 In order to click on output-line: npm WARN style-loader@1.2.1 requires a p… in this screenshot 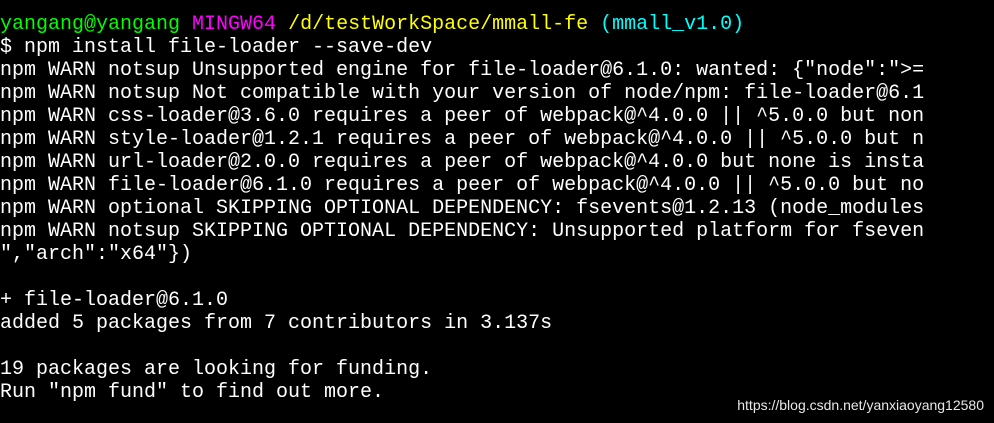, I will do `click(462, 139)`.